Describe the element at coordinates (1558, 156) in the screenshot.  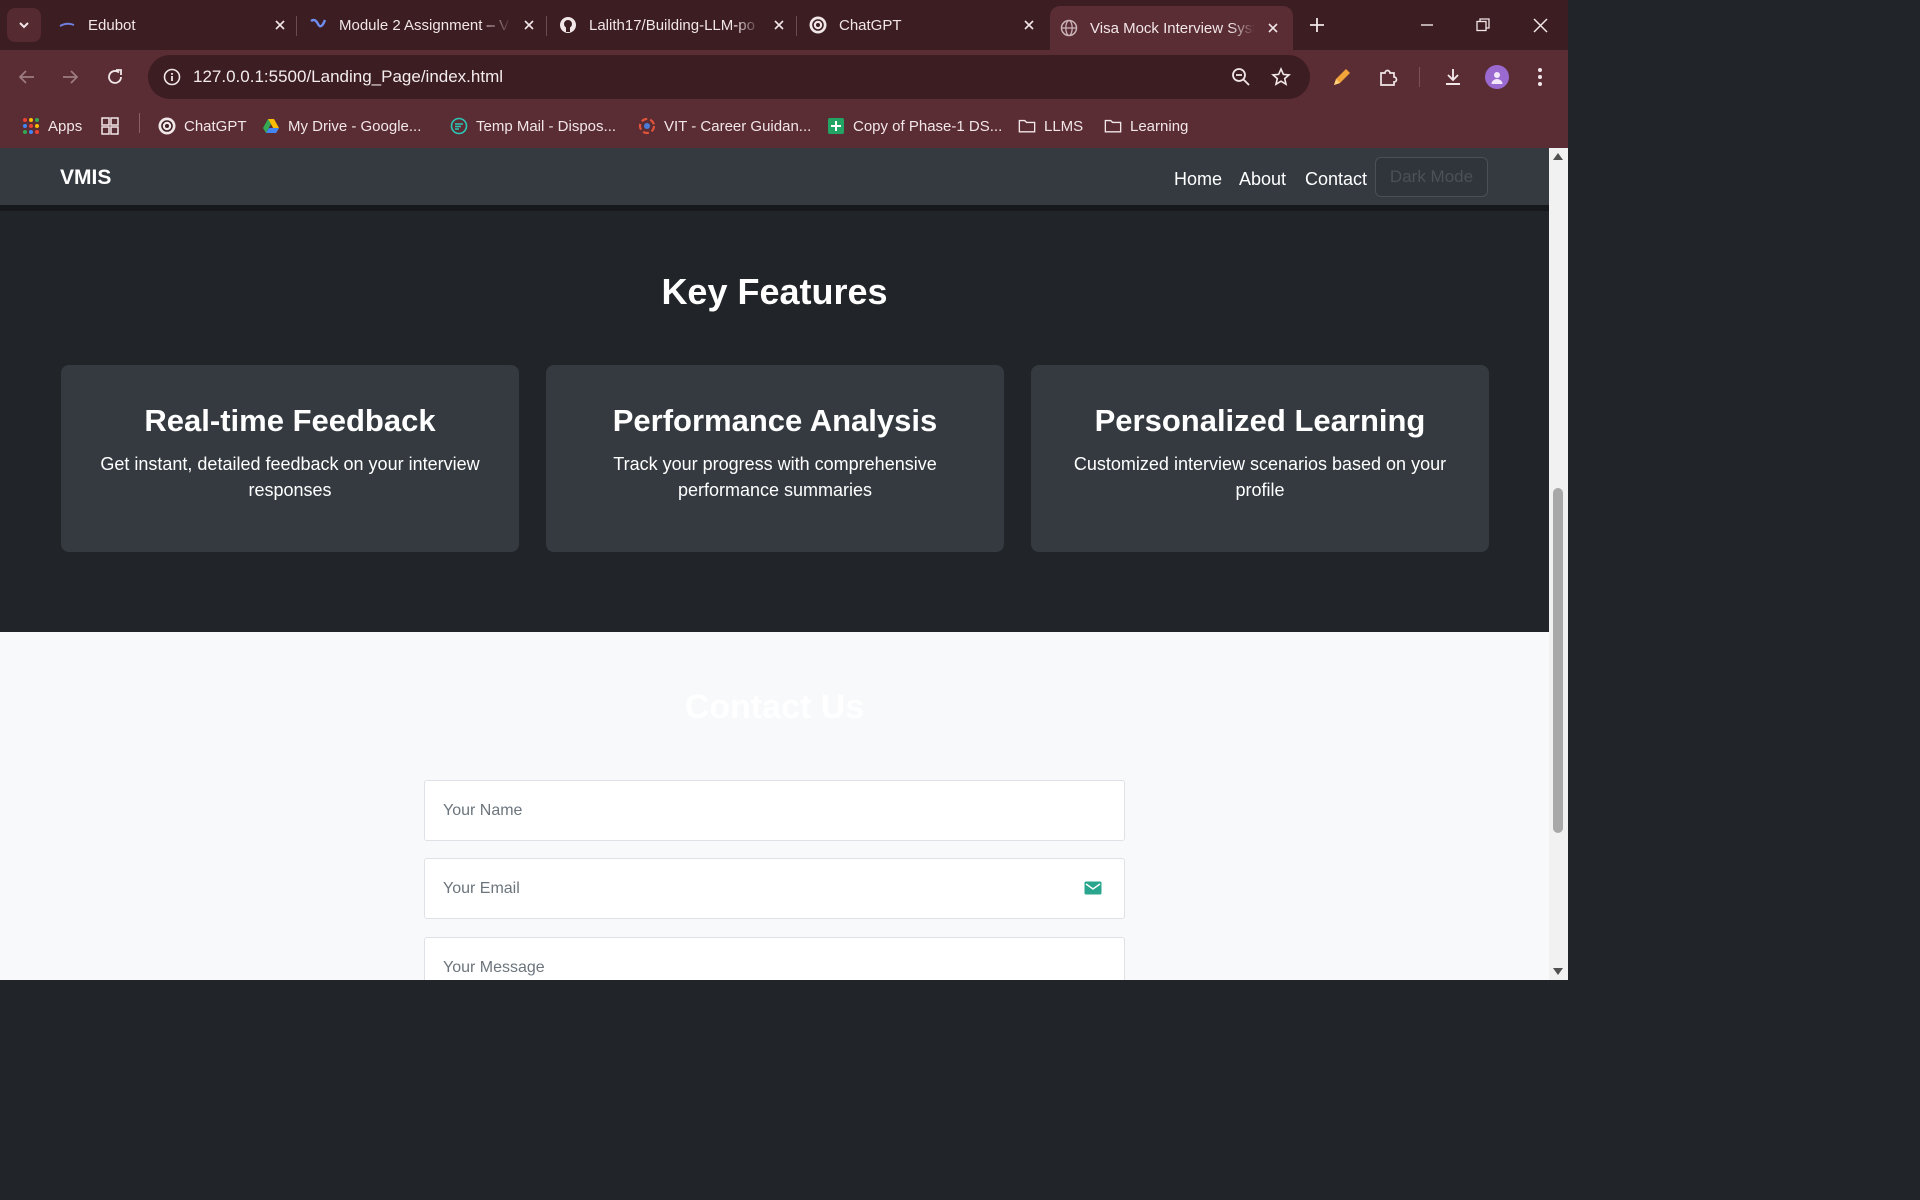
I see `scroll-up-arrow-icon` at that location.